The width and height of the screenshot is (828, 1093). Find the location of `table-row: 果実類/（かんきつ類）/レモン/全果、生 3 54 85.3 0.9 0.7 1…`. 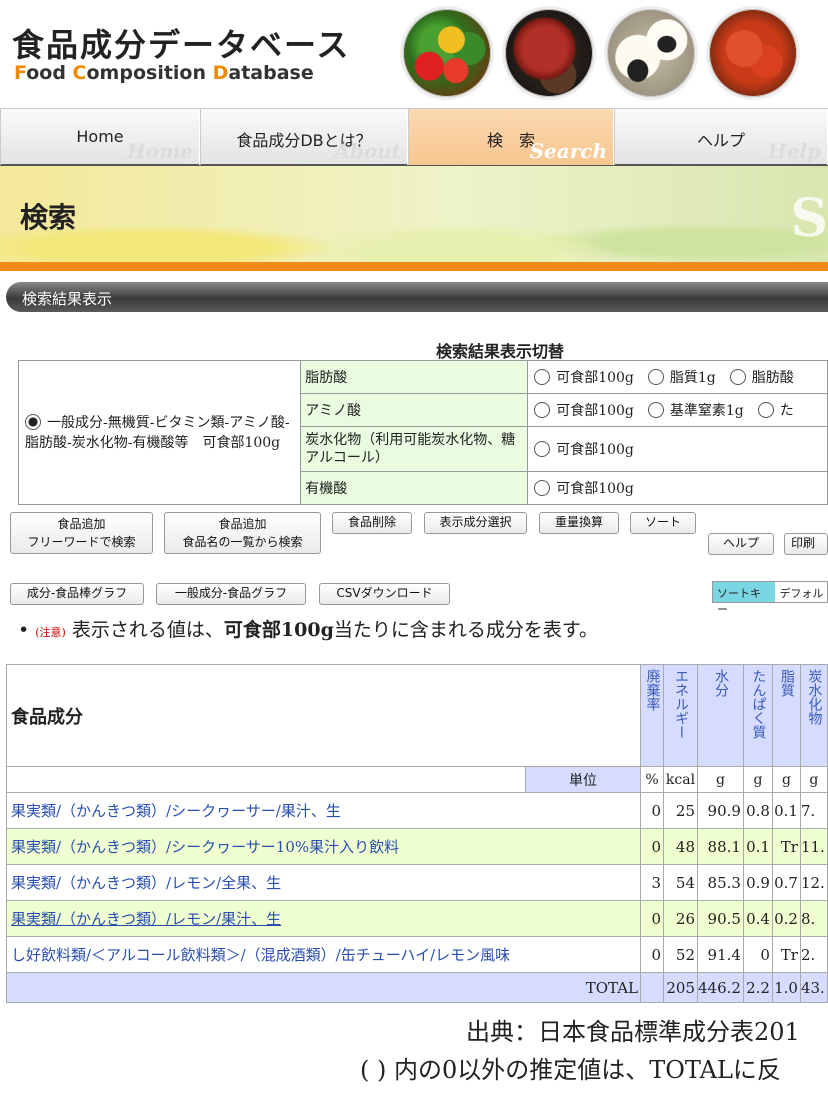

table-row: 果実類/（かんきつ類）/レモン/全果、生 3 54 85.3 0.9 0.7 1… is located at coordinates (417, 882).